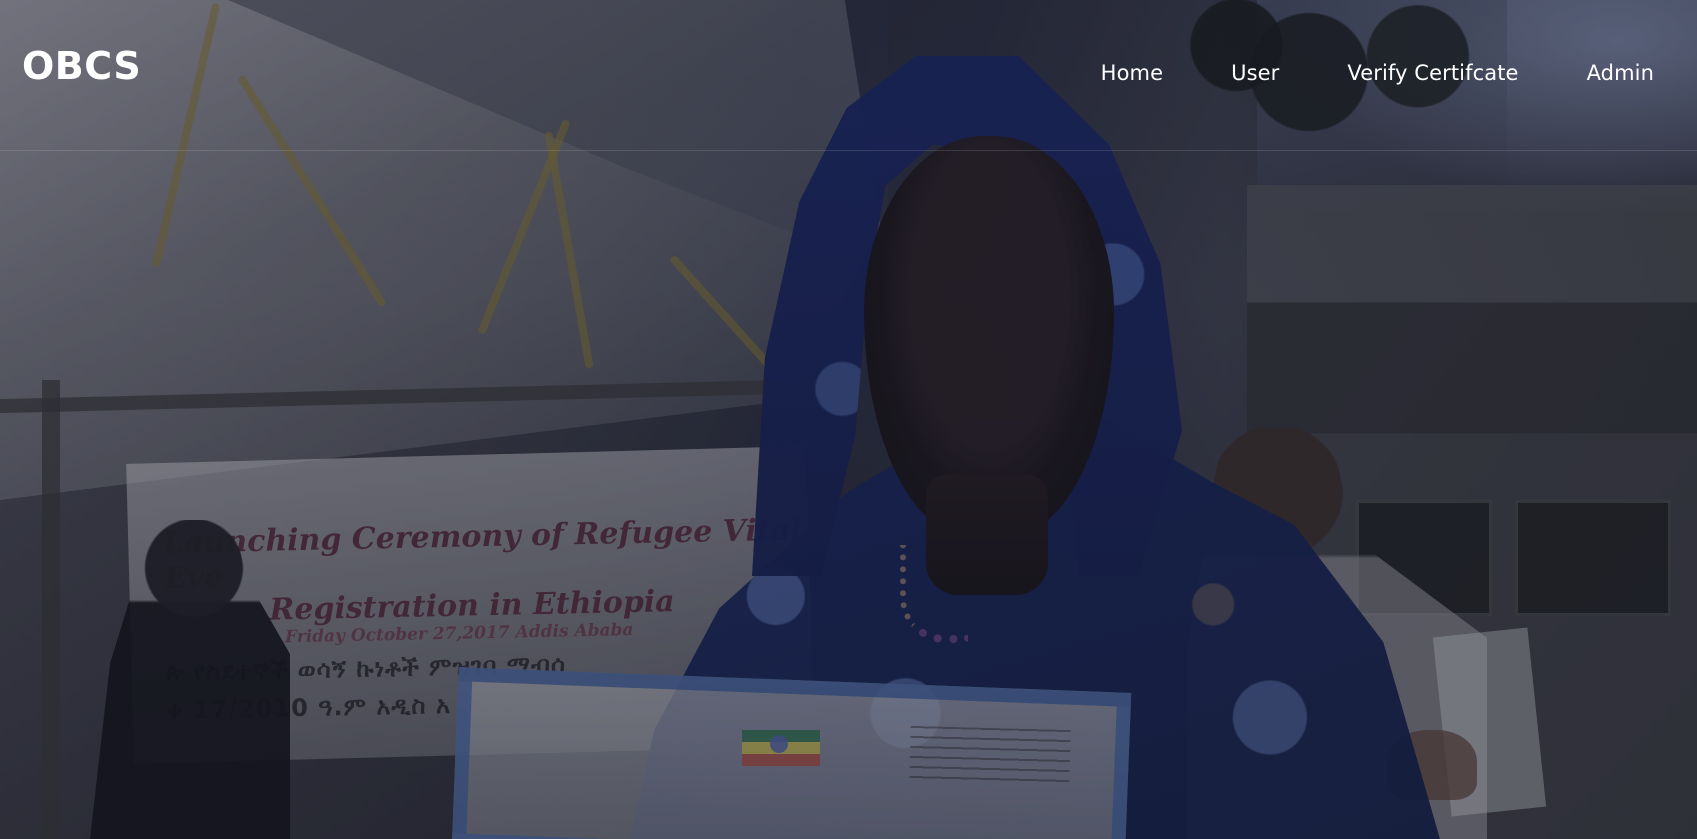  I want to click on flag-emblem, so click(779, 744).